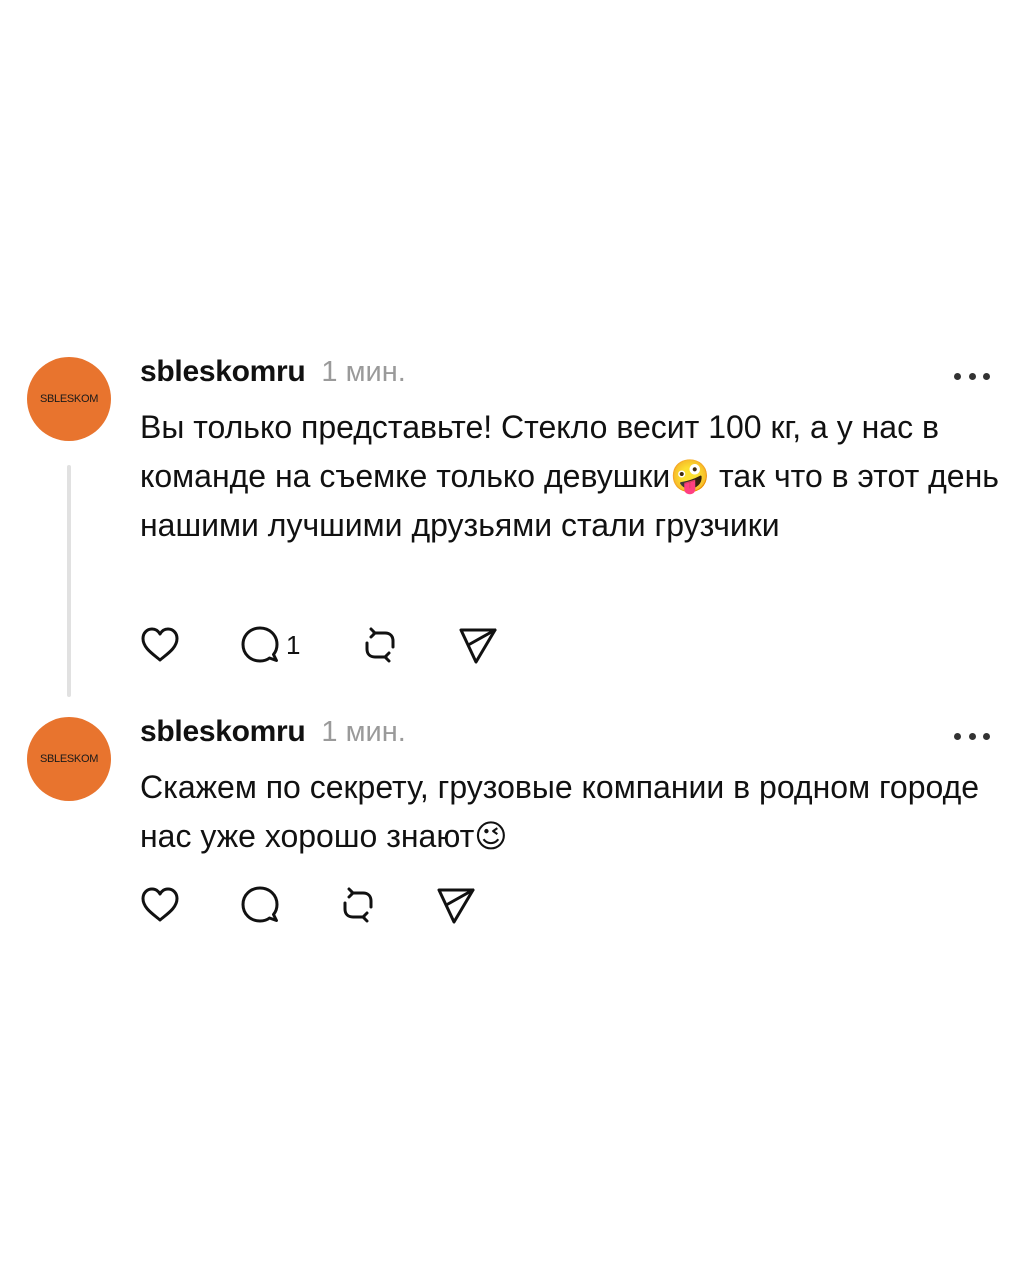  I want to click on reply-button, so click(262, 905).